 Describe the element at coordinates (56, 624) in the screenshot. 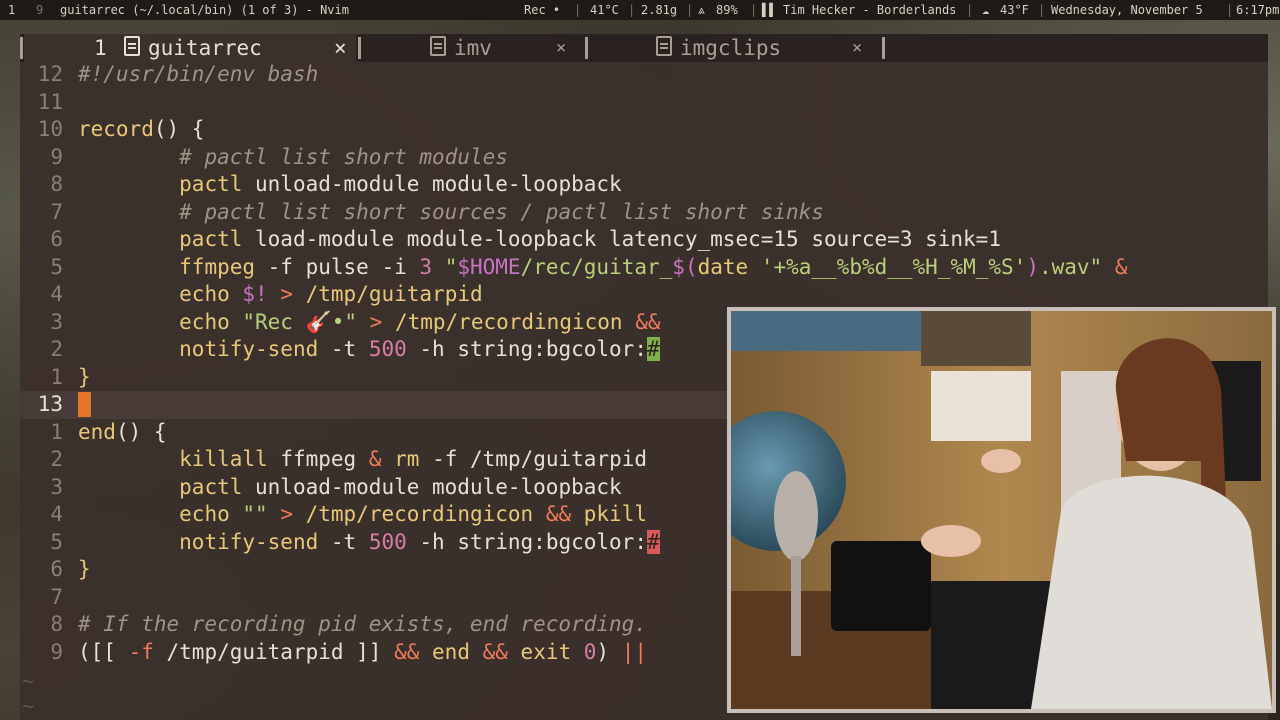

I see `line-number: 8` at that location.